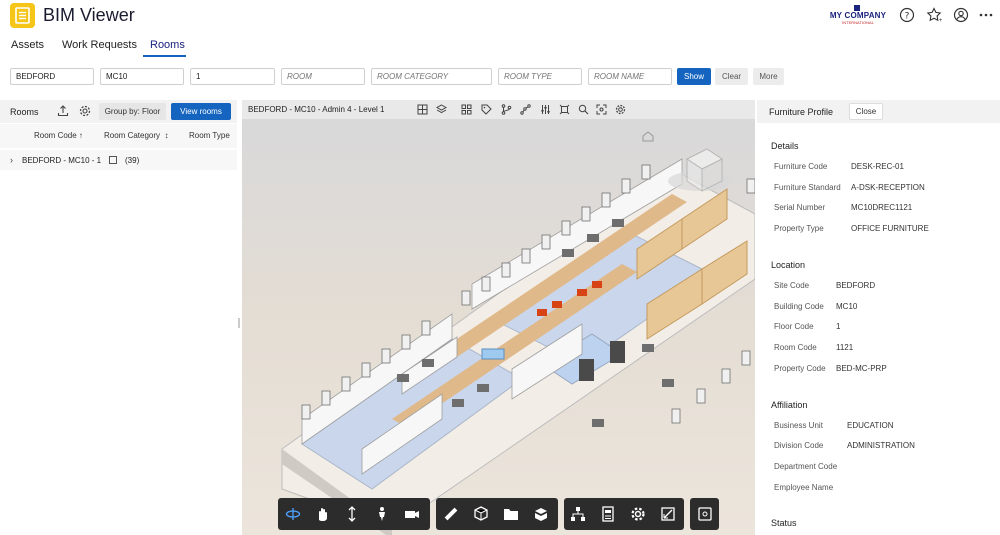 This screenshot has width=1000, height=535. Describe the element at coordinates (668, 514) in the screenshot. I see `fullscreen-icon` at that location.